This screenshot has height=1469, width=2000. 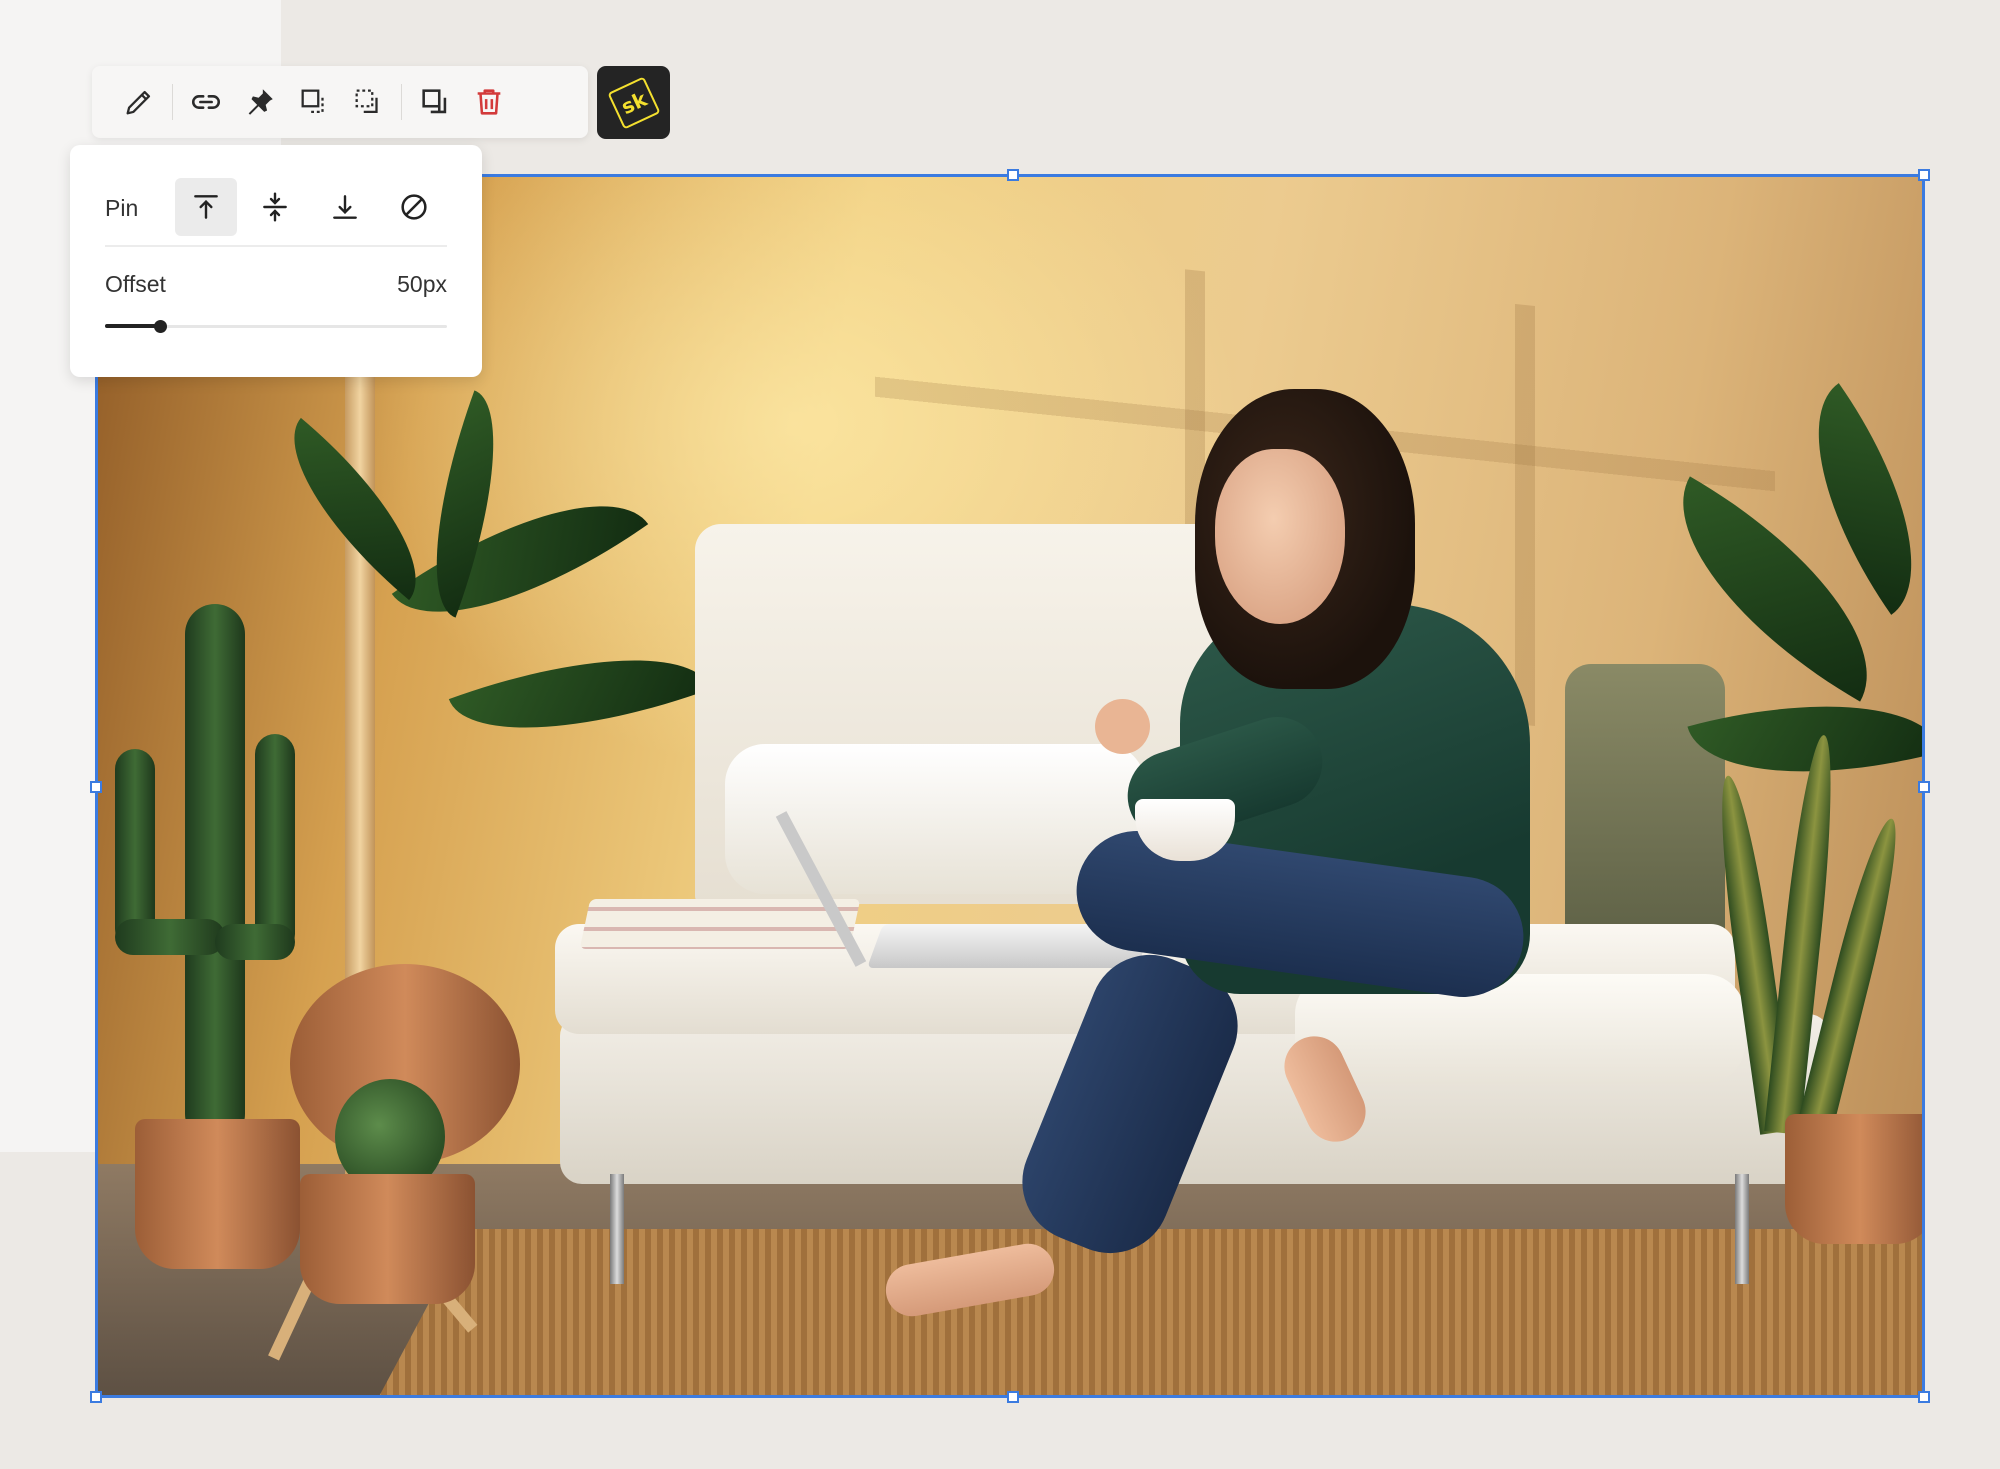 What do you see at coordinates (387, 1239) in the screenshot?
I see `small-cactus-pot` at bounding box center [387, 1239].